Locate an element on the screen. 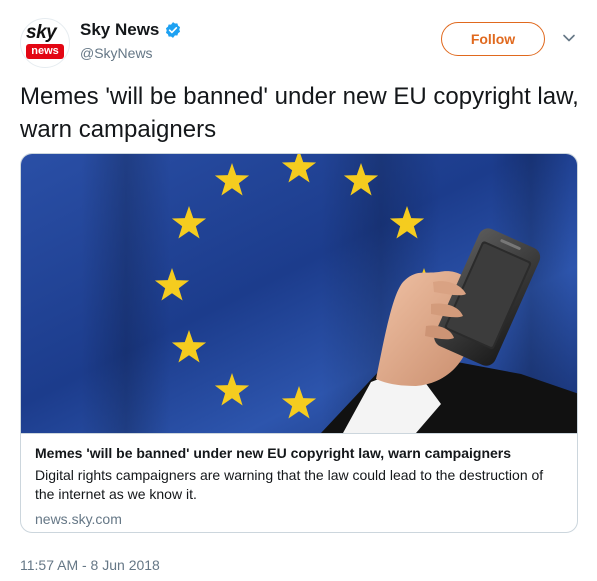  chevron-down-icon is located at coordinates (569, 38).